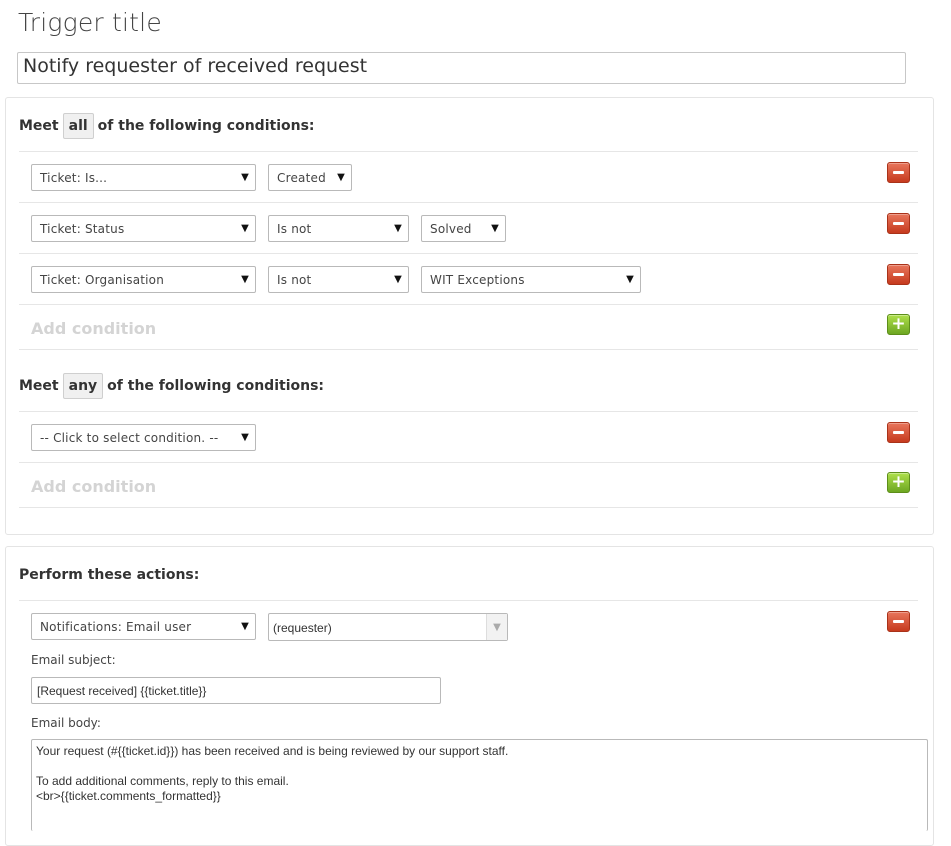 This screenshot has height=846, width=951. Describe the element at coordinates (116, 626) in the screenshot. I see `select-value: Notifications: Email user` at that location.